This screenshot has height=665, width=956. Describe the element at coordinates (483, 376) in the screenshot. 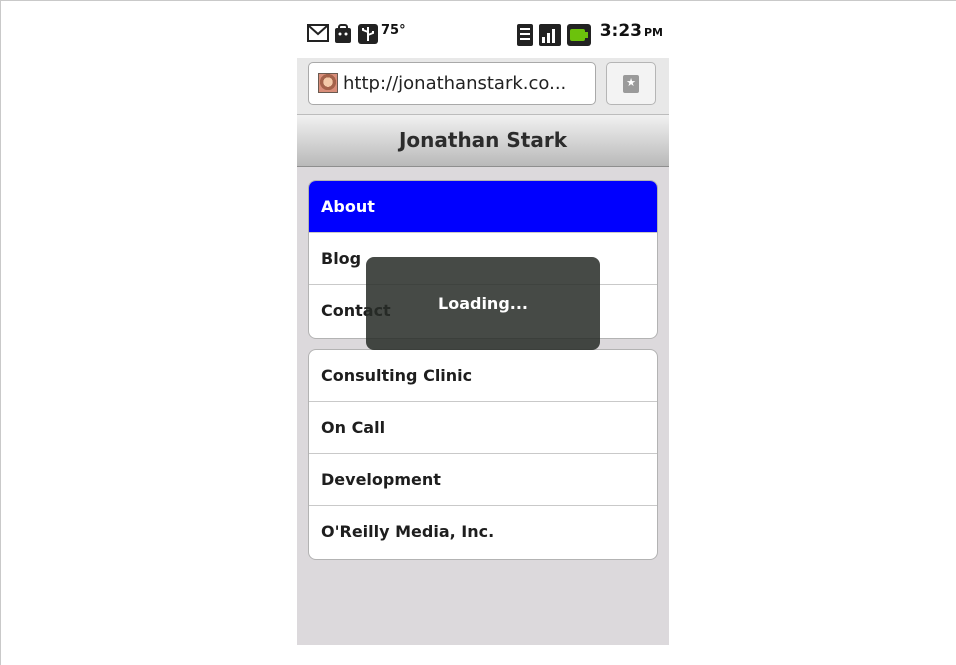

I see `list-item-consulting-clinic: Consulting Clinic` at that location.